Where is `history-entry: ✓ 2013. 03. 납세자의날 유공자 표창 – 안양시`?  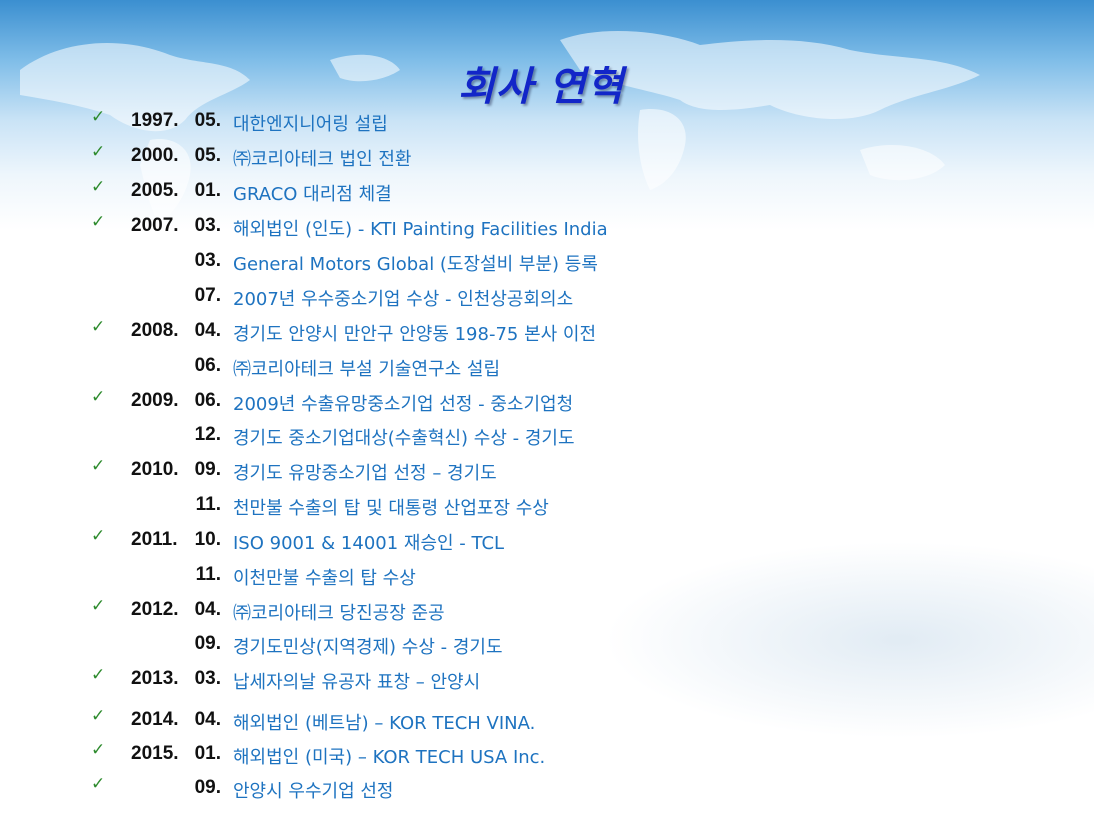
history-entry: ✓ 2013. 03. 납세자의날 유공자 표창 – 안양시 is located at coordinates (547, 679).